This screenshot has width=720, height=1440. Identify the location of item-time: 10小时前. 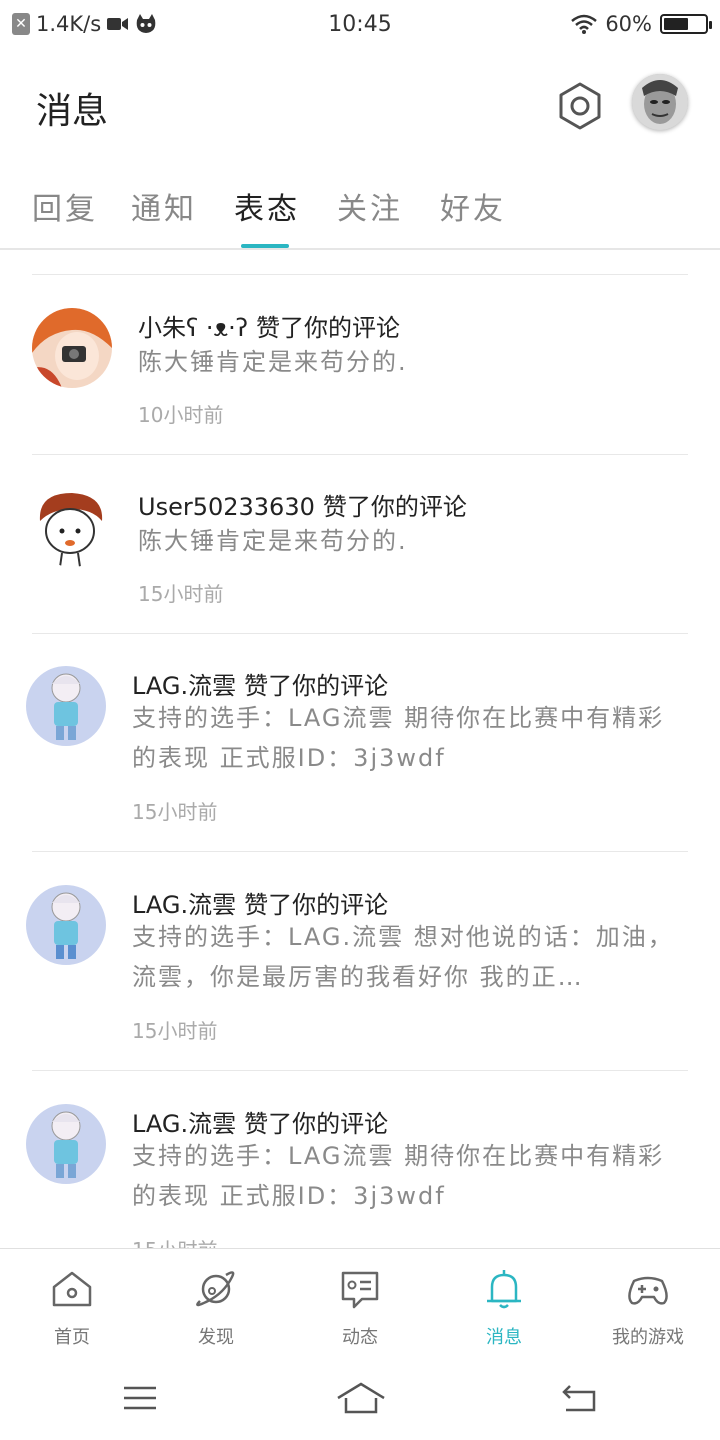
(181, 415).